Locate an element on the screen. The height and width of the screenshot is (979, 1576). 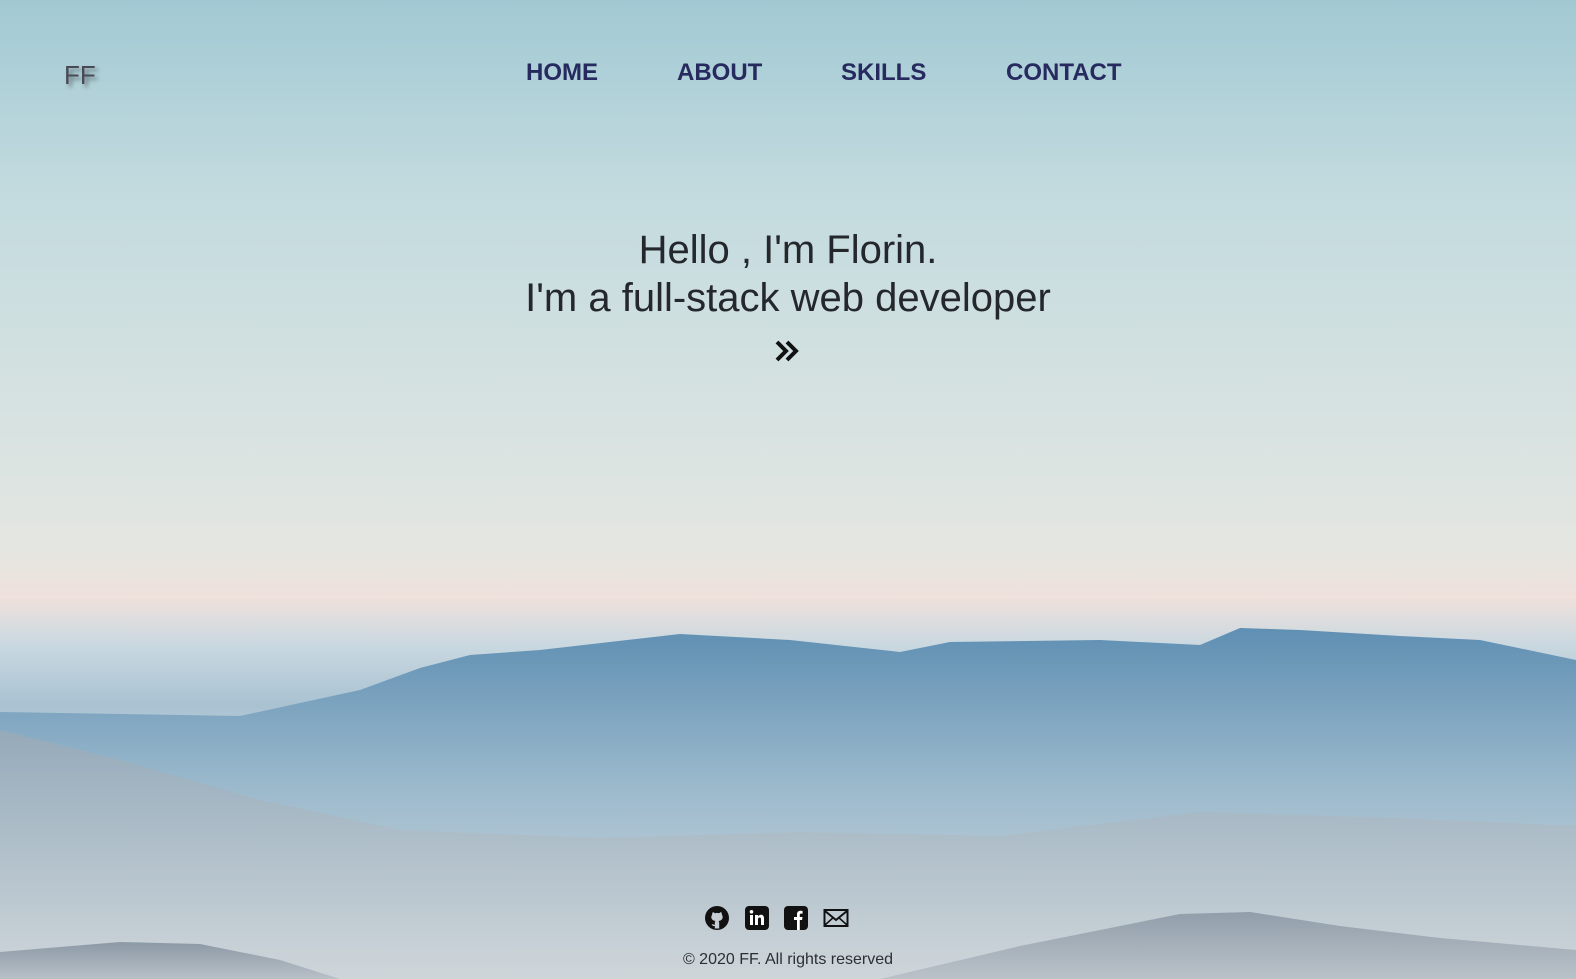
double-chevron-right-icon is located at coordinates (788, 351).